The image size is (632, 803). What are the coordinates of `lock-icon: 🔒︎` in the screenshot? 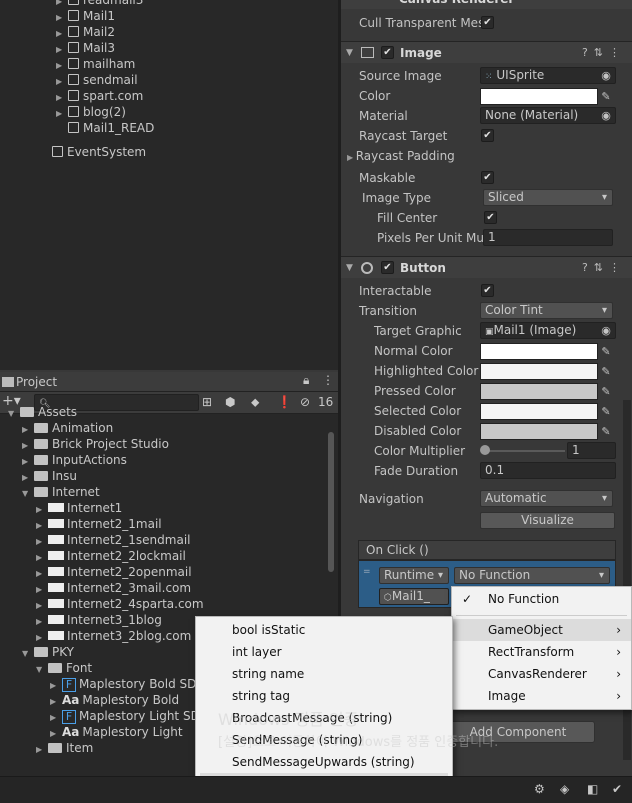 It's located at (306, 380).